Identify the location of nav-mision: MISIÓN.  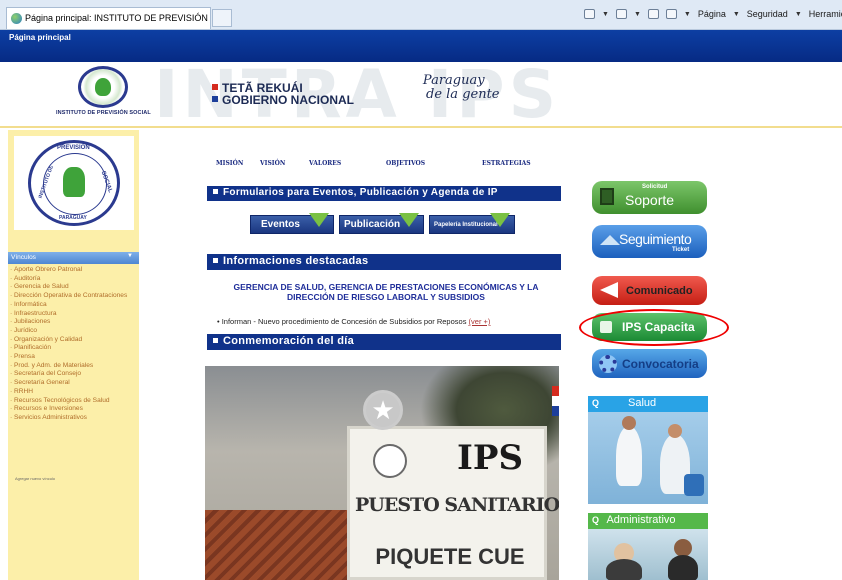
(229, 163).